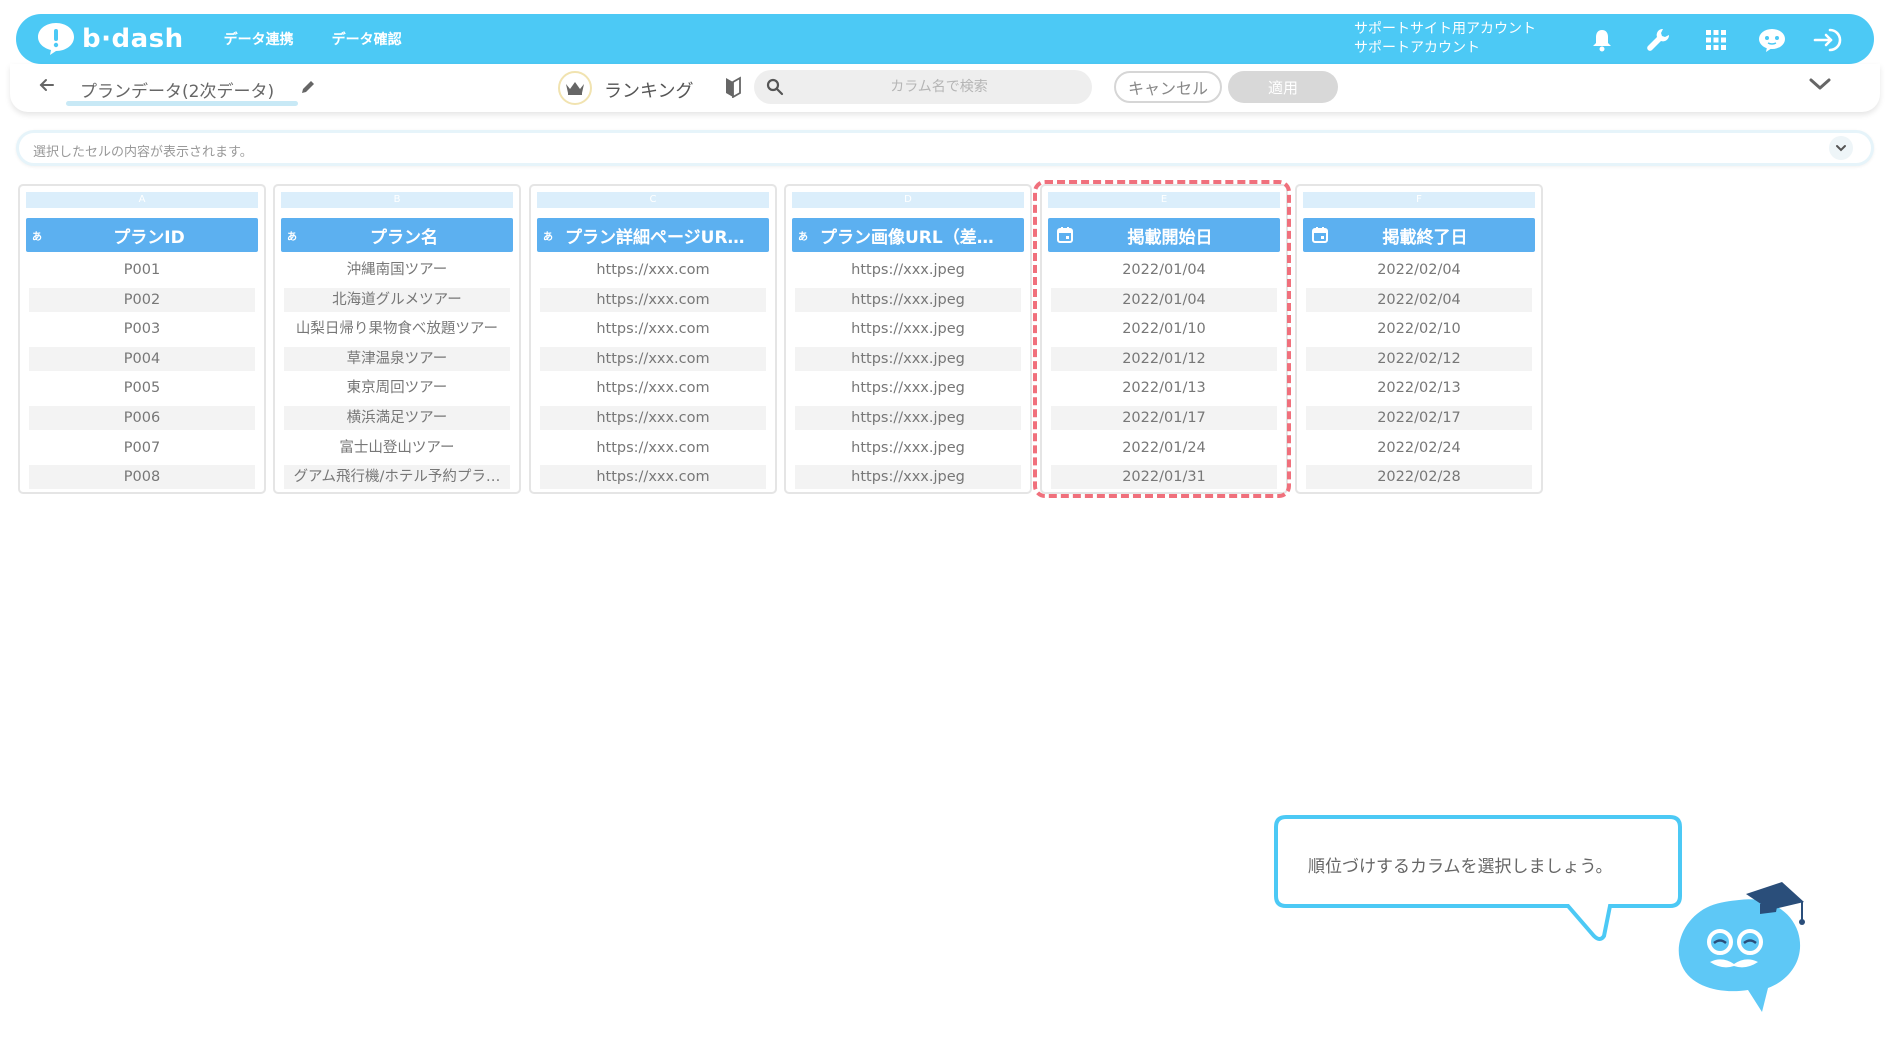 The image size is (1890, 1063). Describe the element at coordinates (775, 89) in the screenshot. I see `search-icon` at that location.